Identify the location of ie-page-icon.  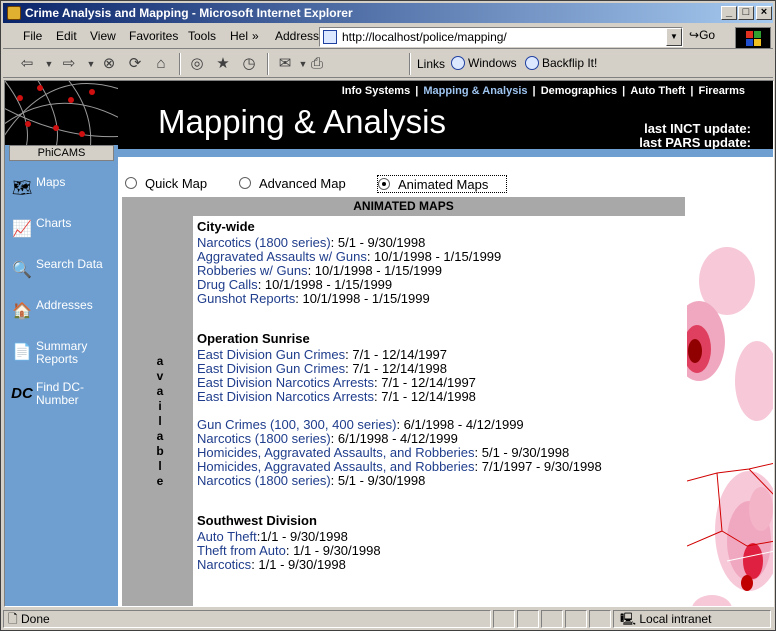
(458, 63).